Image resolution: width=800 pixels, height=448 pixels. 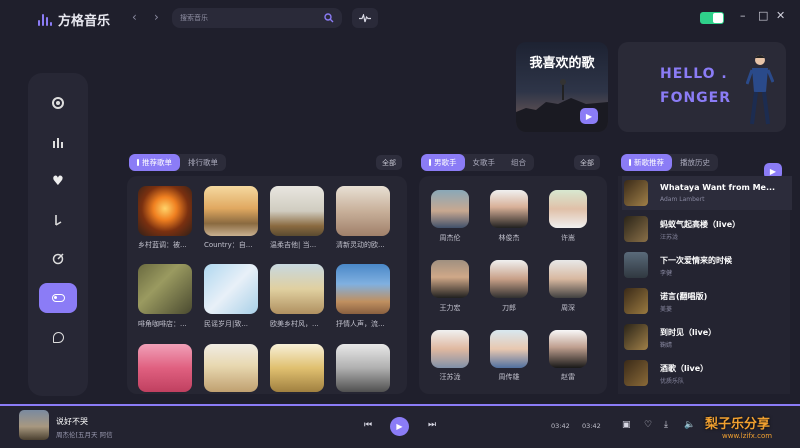 What do you see at coordinates (484, 162) in the screenshot?
I see `tab-female-singers: 女歌手` at bounding box center [484, 162].